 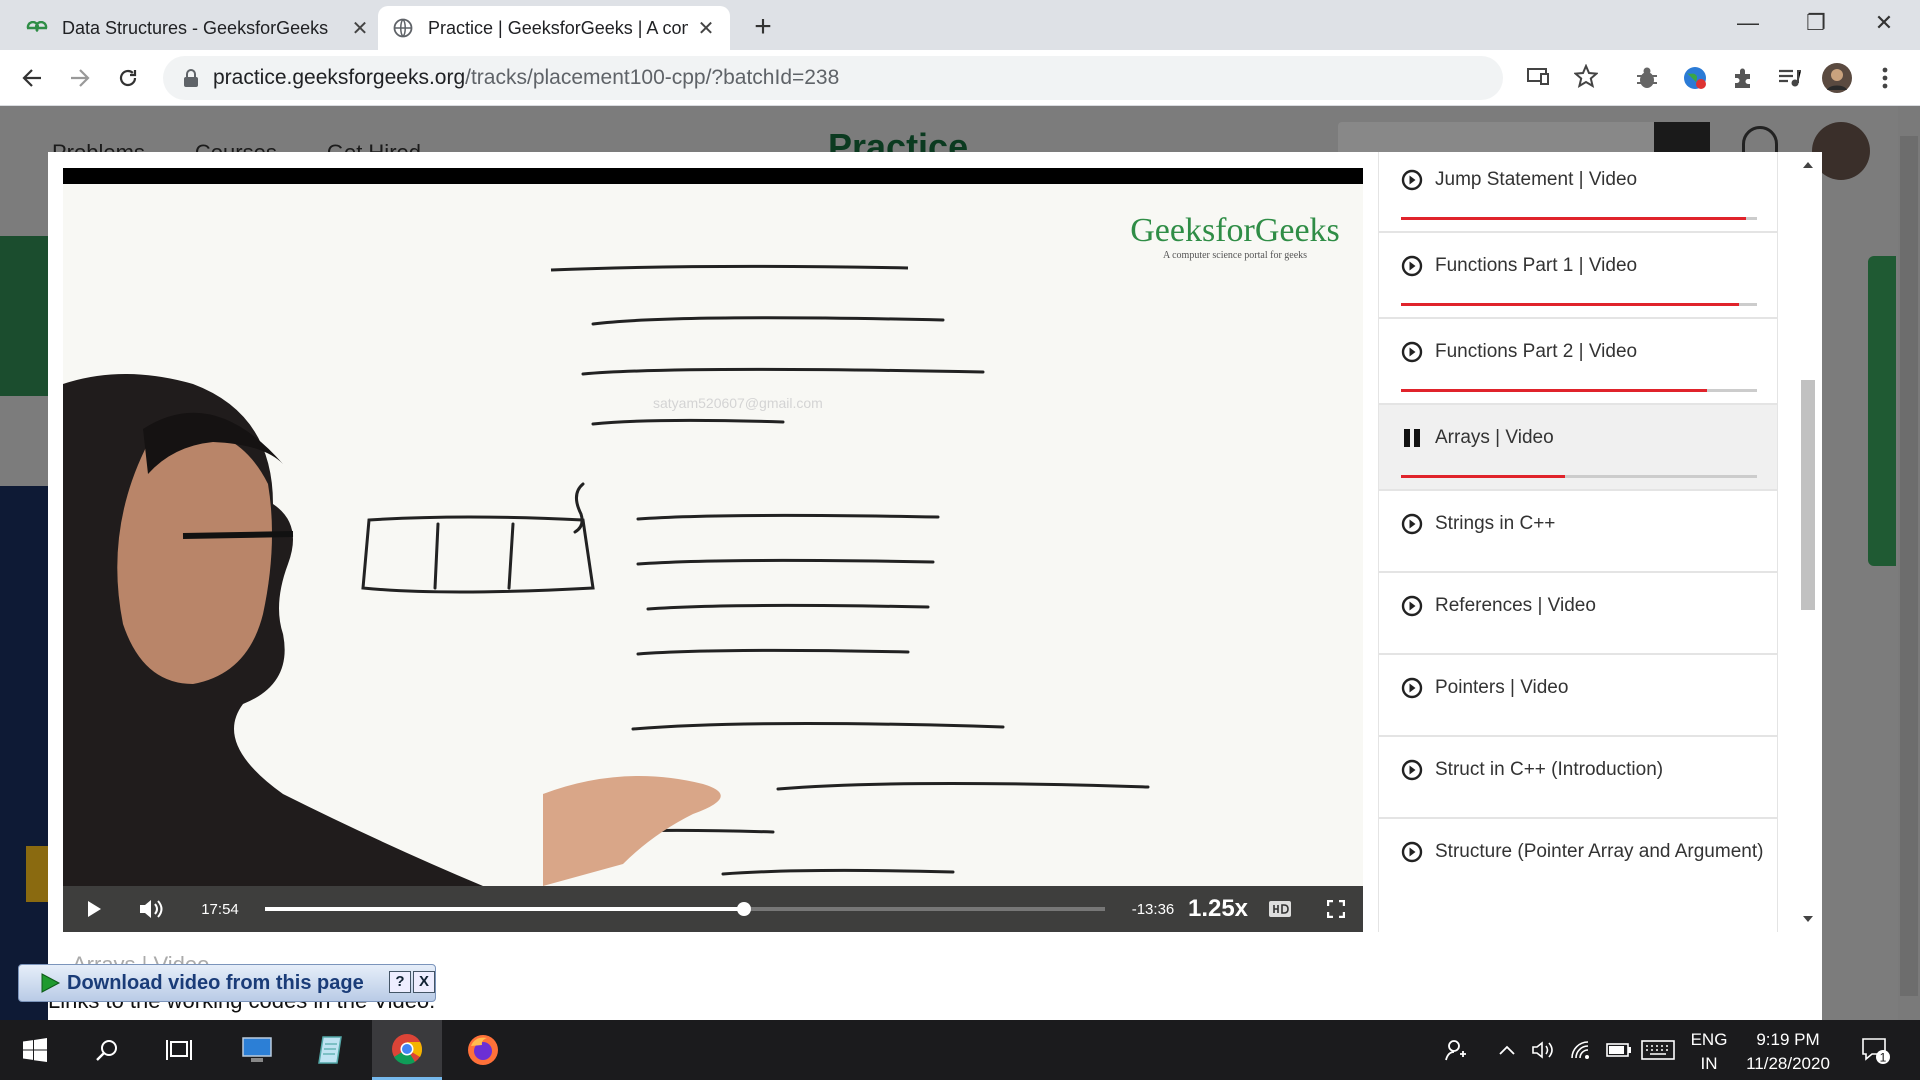 I want to click on close-window-button: ✕, so click(x=1884, y=23).